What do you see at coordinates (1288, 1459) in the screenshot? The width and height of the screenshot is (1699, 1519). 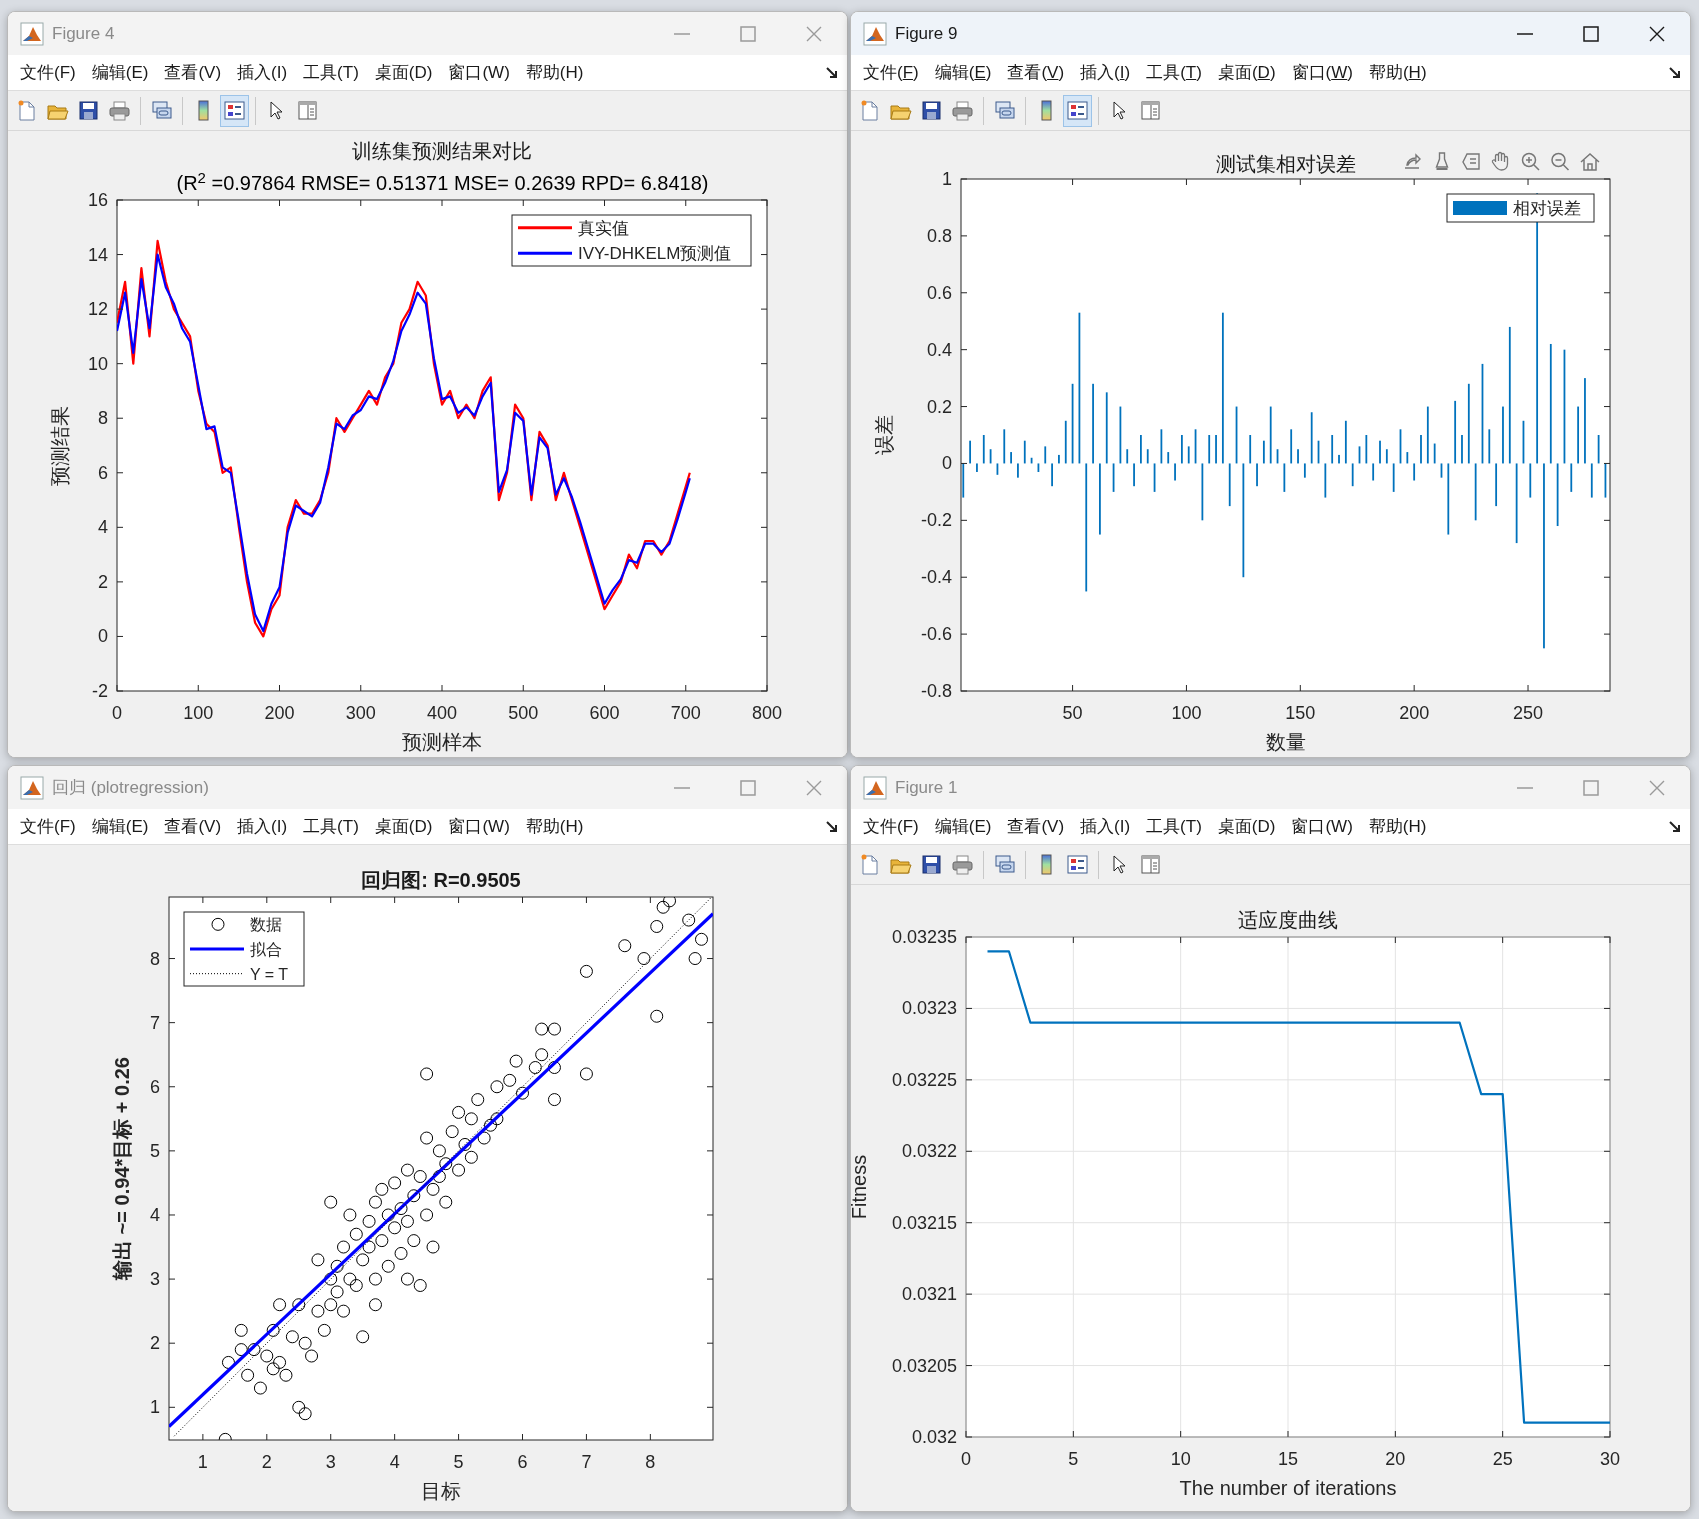 I see `tick-label: 15` at bounding box center [1288, 1459].